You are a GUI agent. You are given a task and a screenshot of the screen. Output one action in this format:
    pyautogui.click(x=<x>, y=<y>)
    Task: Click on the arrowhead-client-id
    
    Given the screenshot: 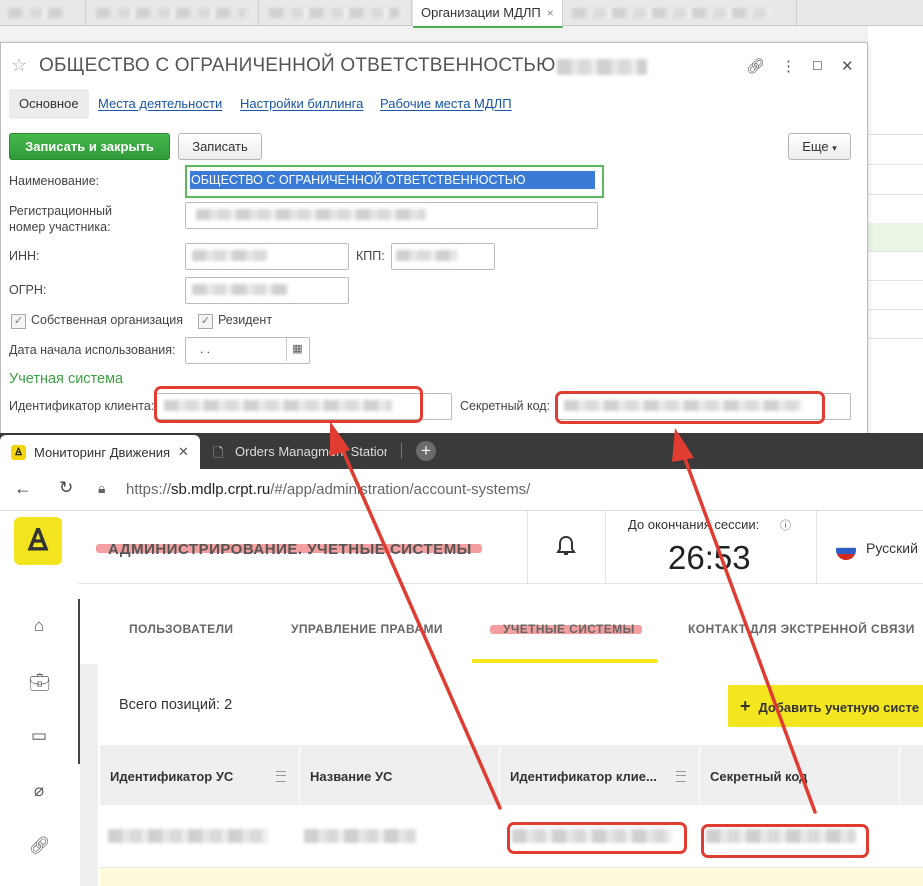 What is the action you would take?
    pyautogui.click(x=340, y=438)
    